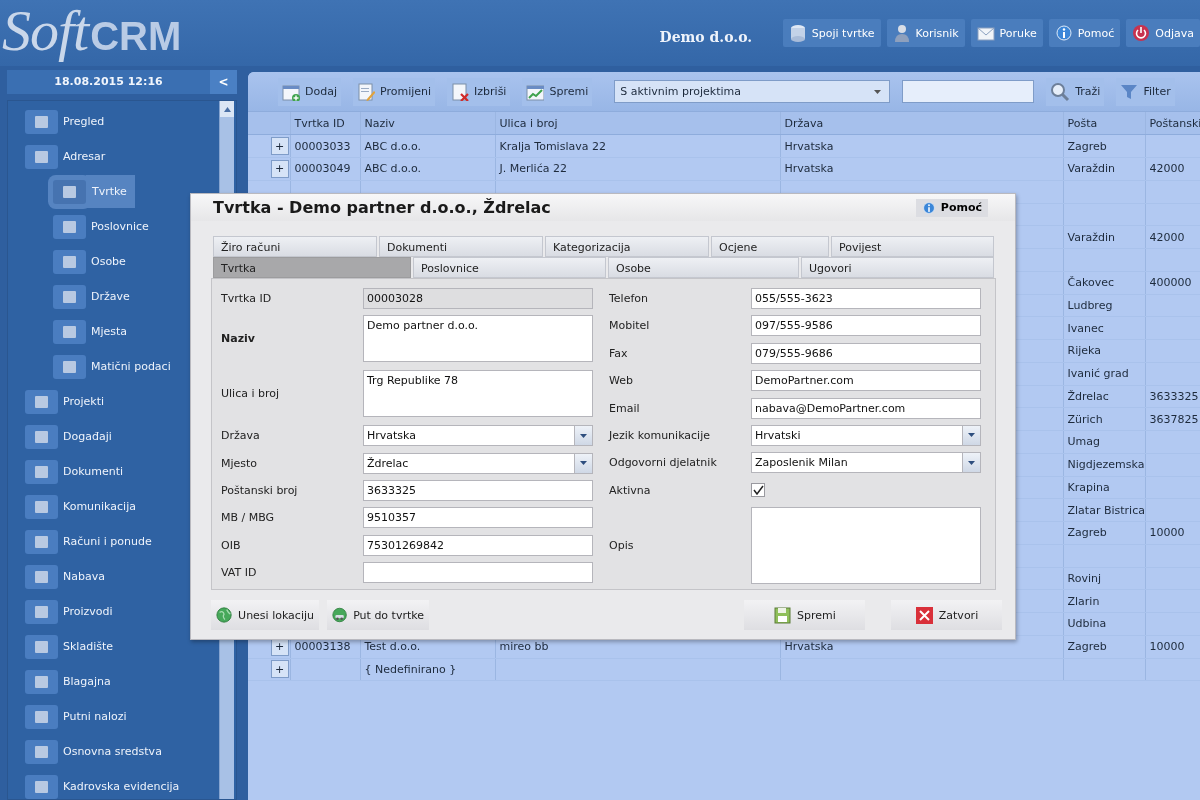  I want to click on field-label: Opis, so click(622, 546).